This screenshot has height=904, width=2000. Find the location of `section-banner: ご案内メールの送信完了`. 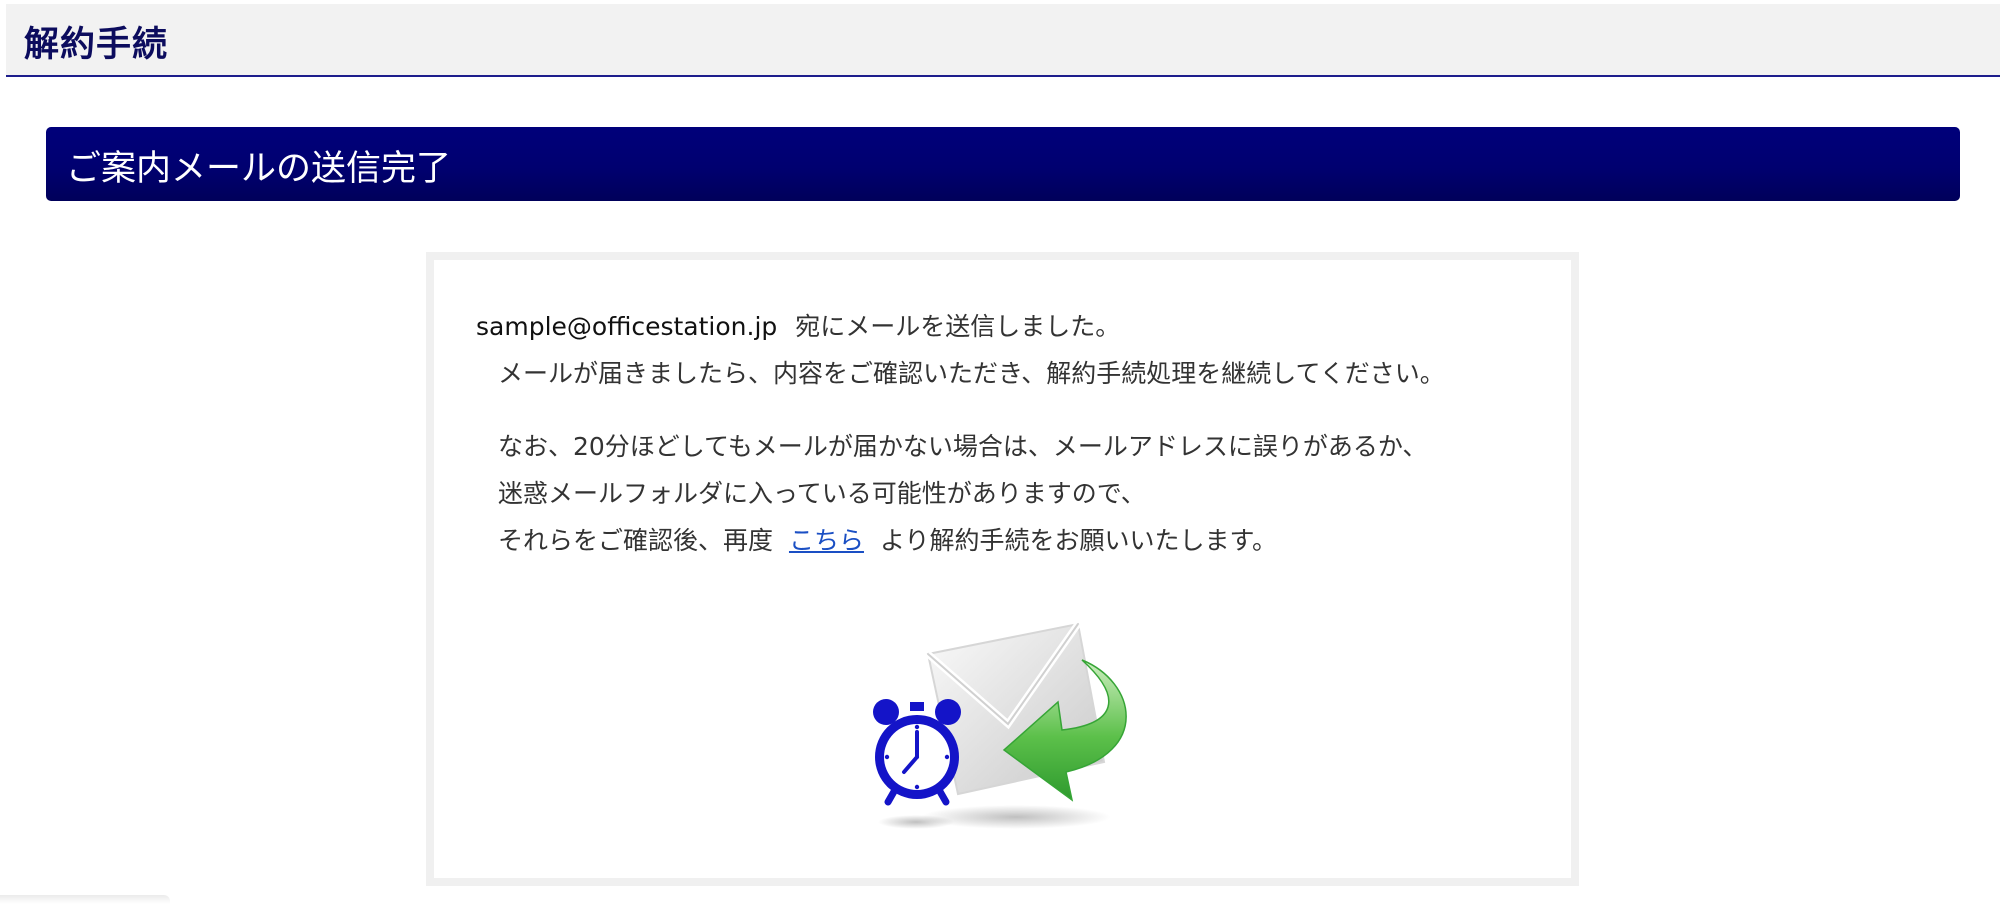

section-banner: ご案内メールの送信完了 is located at coordinates (1003, 164).